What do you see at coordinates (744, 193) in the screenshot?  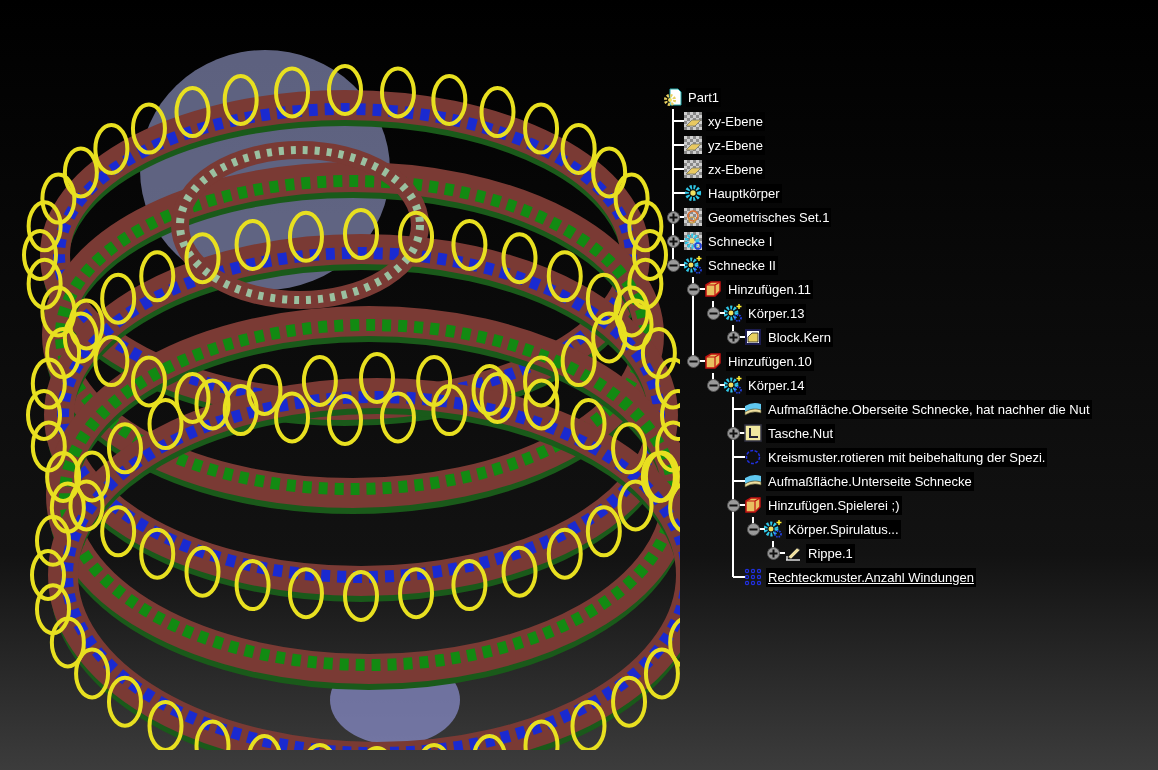 I see `tree-node-label: Hauptkörper` at bounding box center [744, 193].